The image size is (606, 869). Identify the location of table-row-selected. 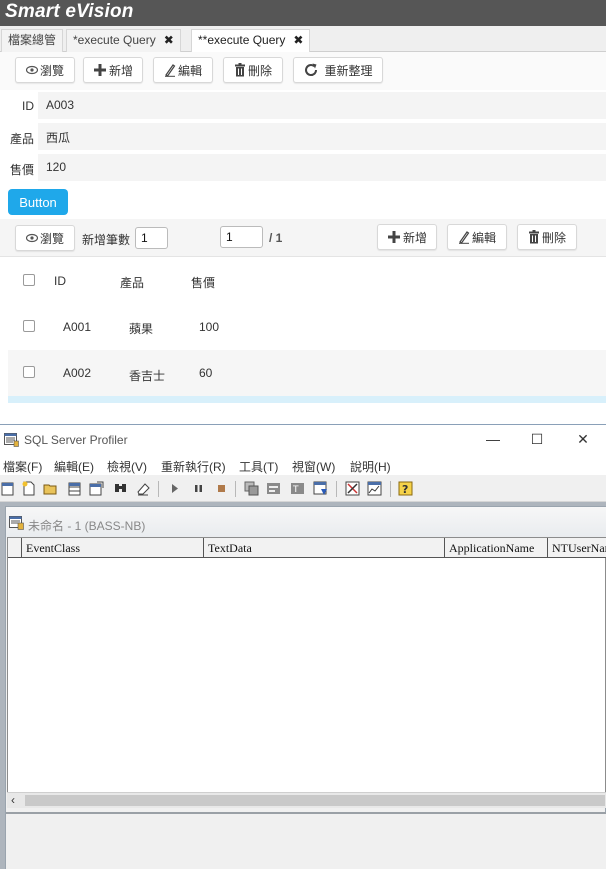
(307, 399).